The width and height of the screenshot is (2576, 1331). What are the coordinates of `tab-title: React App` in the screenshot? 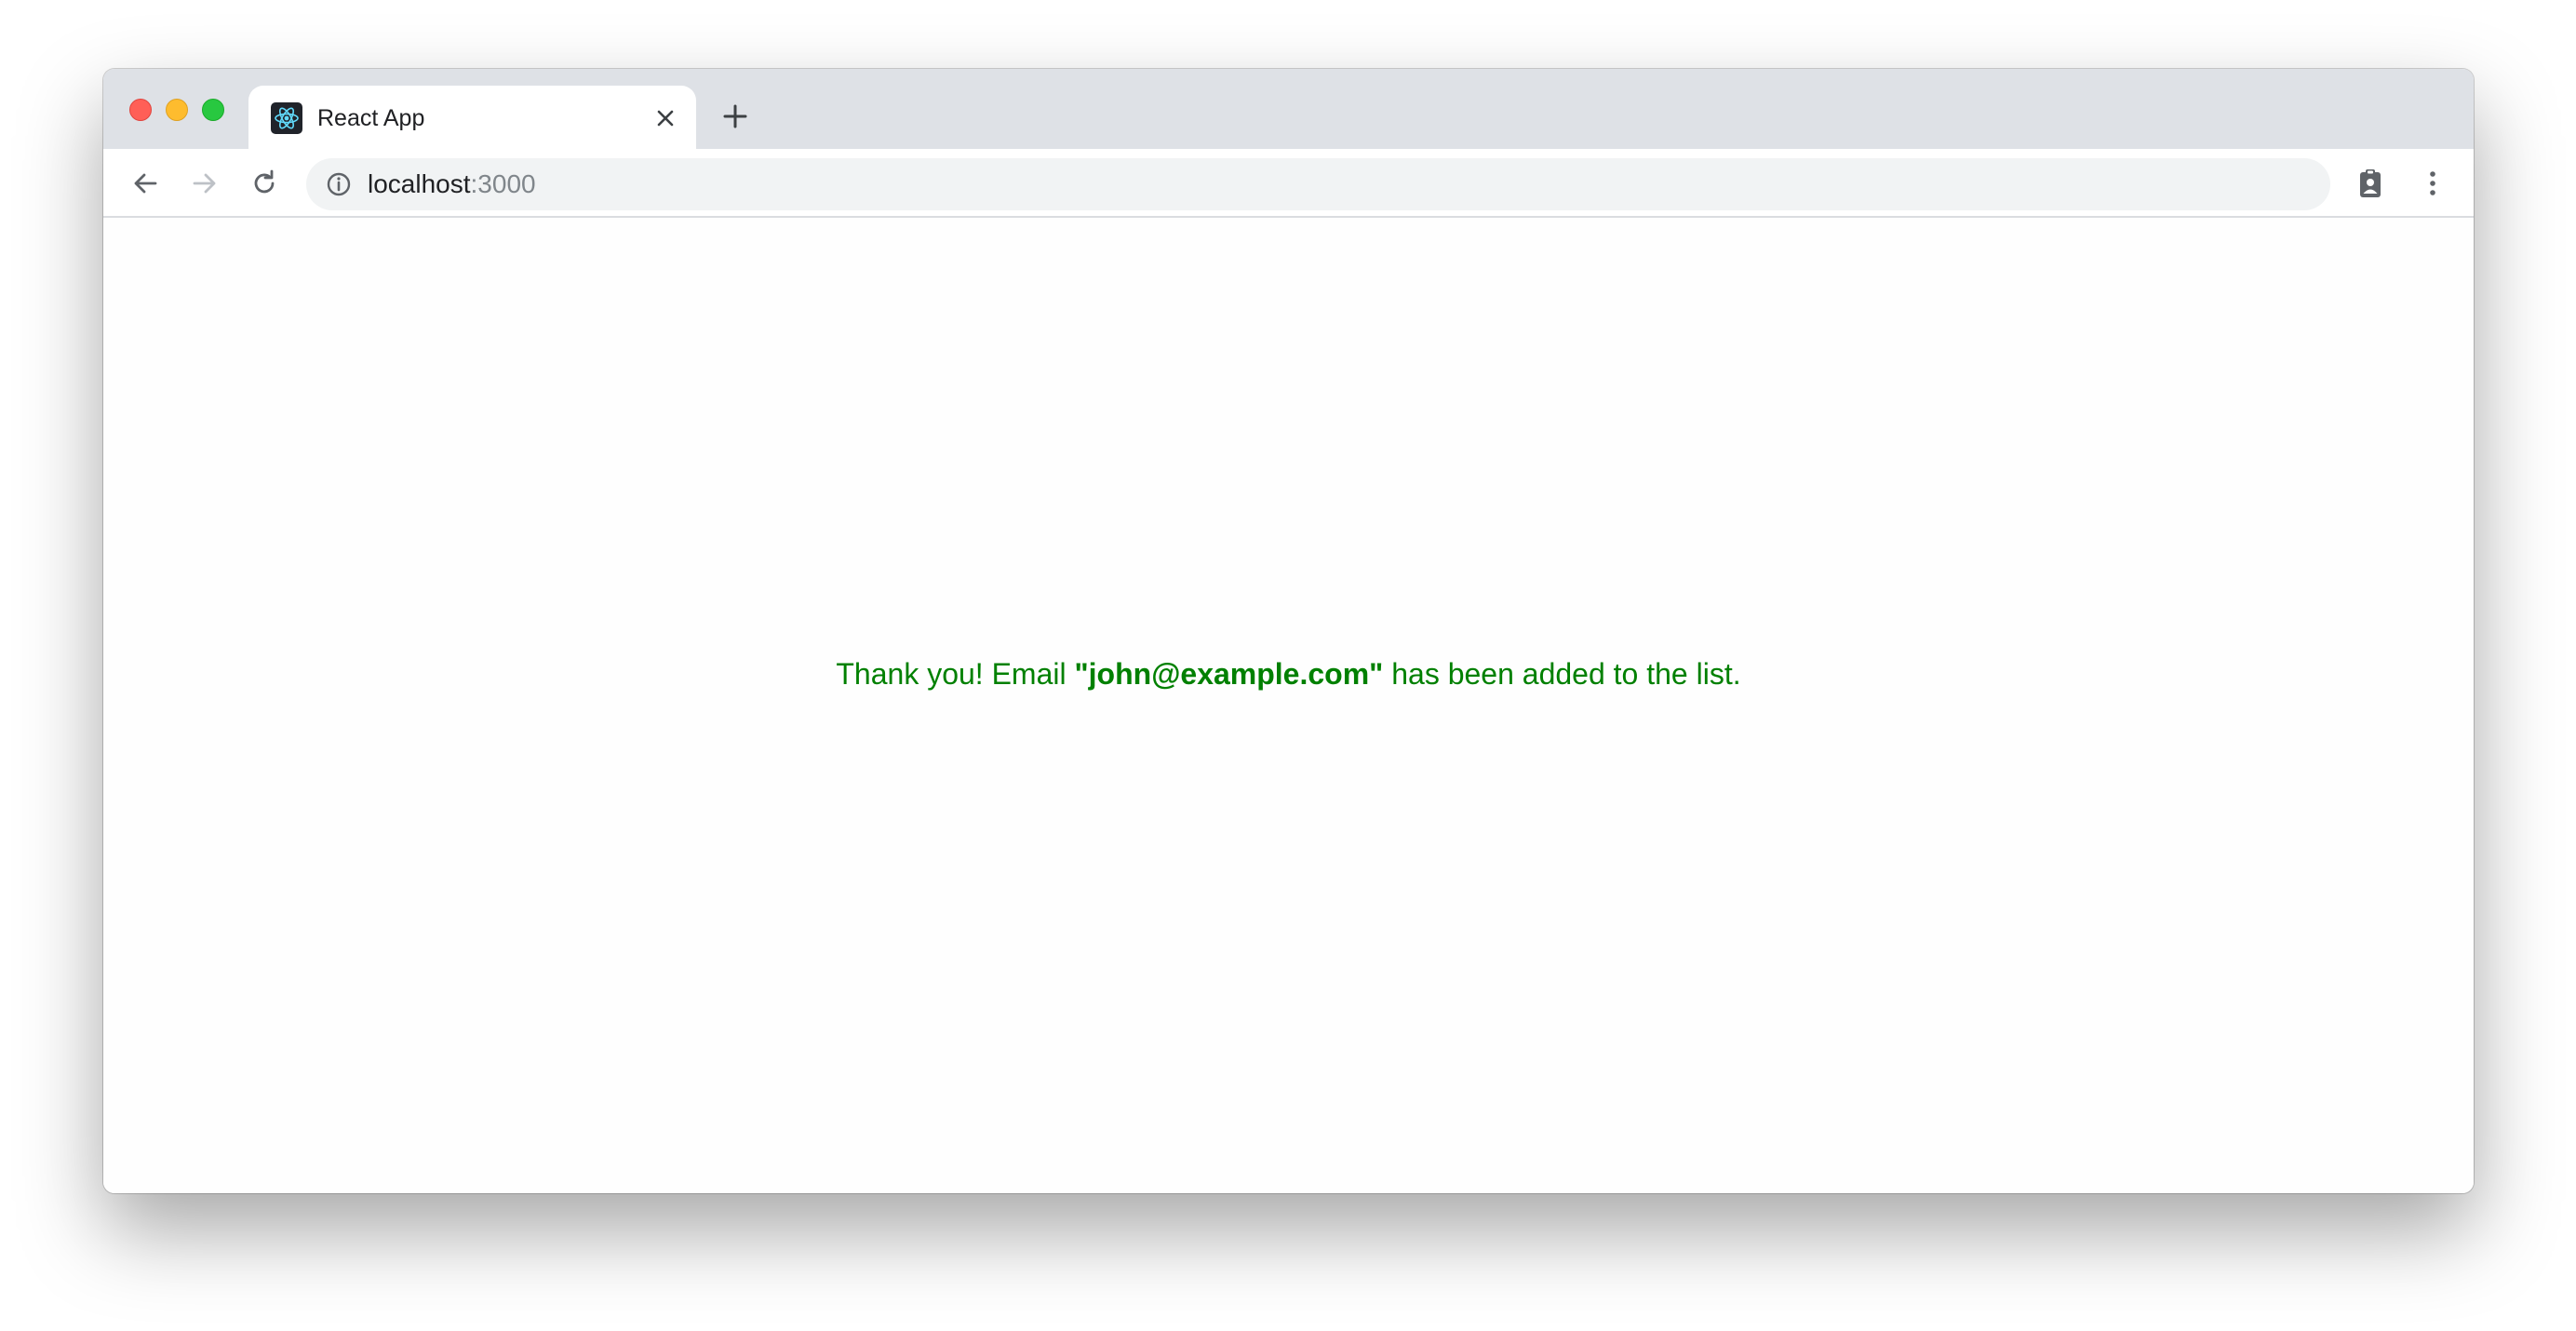 It's located at (371, 118).